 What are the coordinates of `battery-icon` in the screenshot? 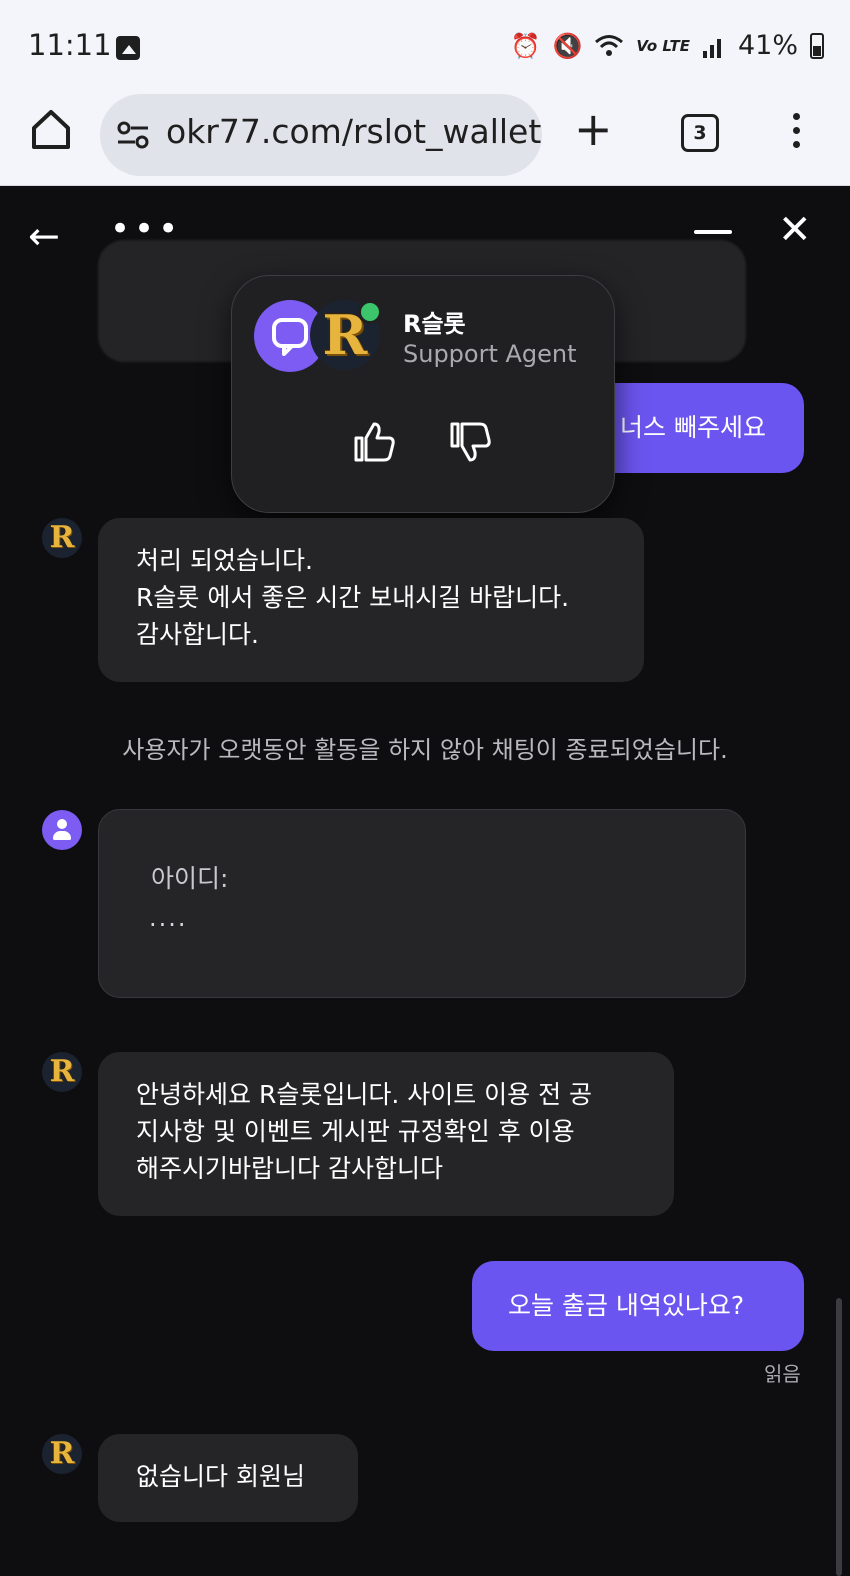 It's located at (817, 45).